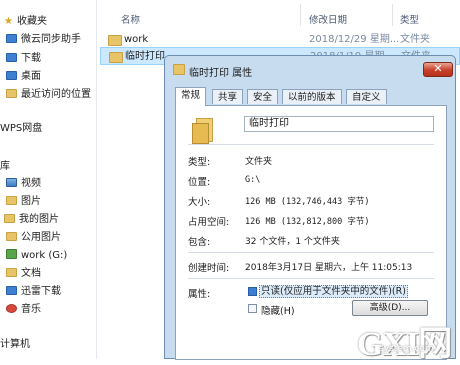 This screenshot has height=365, width=460. What do you see at coordinates (278, 15) in the screenshot?
I see `file-list-header: 名称 修改日期 类型` at bounding box center [278, 15].